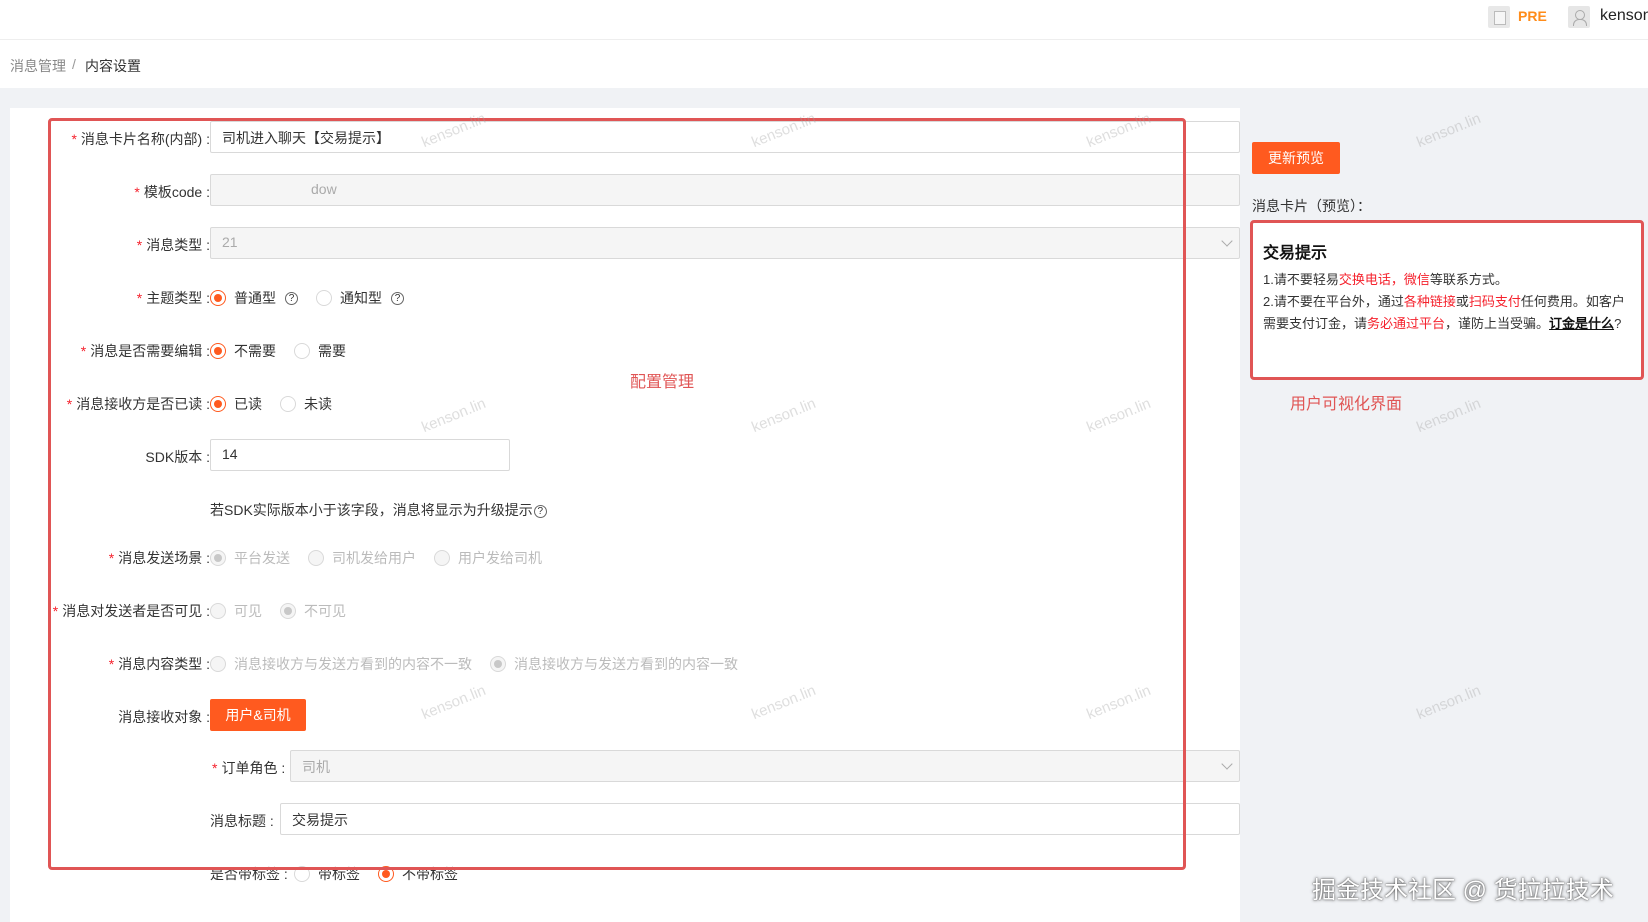 This screenshot has width=1648, height=922. I want to click on need-edit-no-radio: 不需要, so click(243, 351).